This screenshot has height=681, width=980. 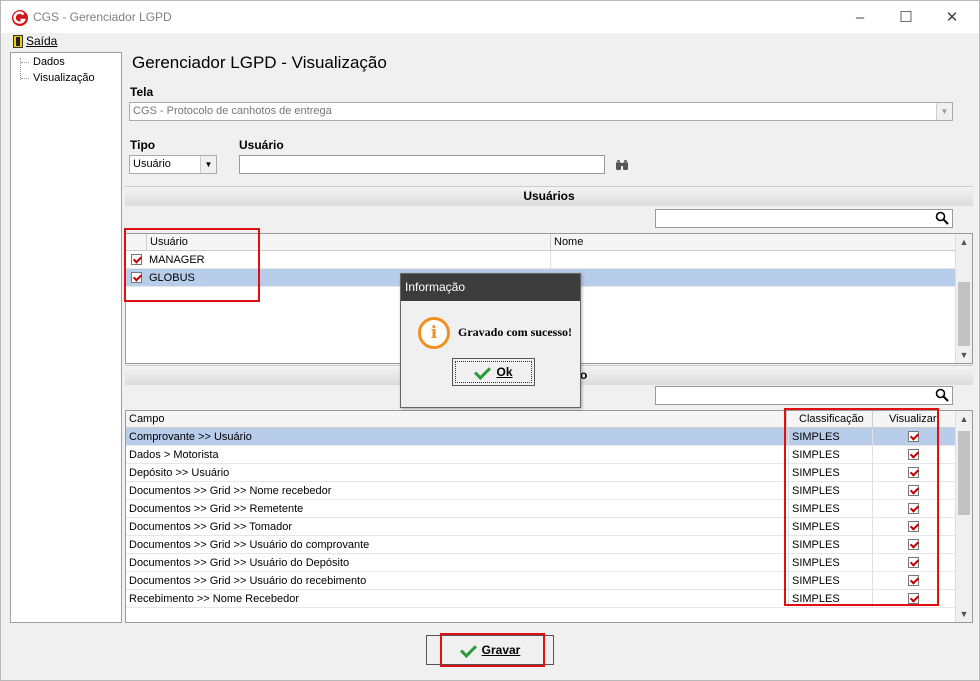 I want to click on users-scrollbar: ▲ ▼, so click(x=963, y=298).